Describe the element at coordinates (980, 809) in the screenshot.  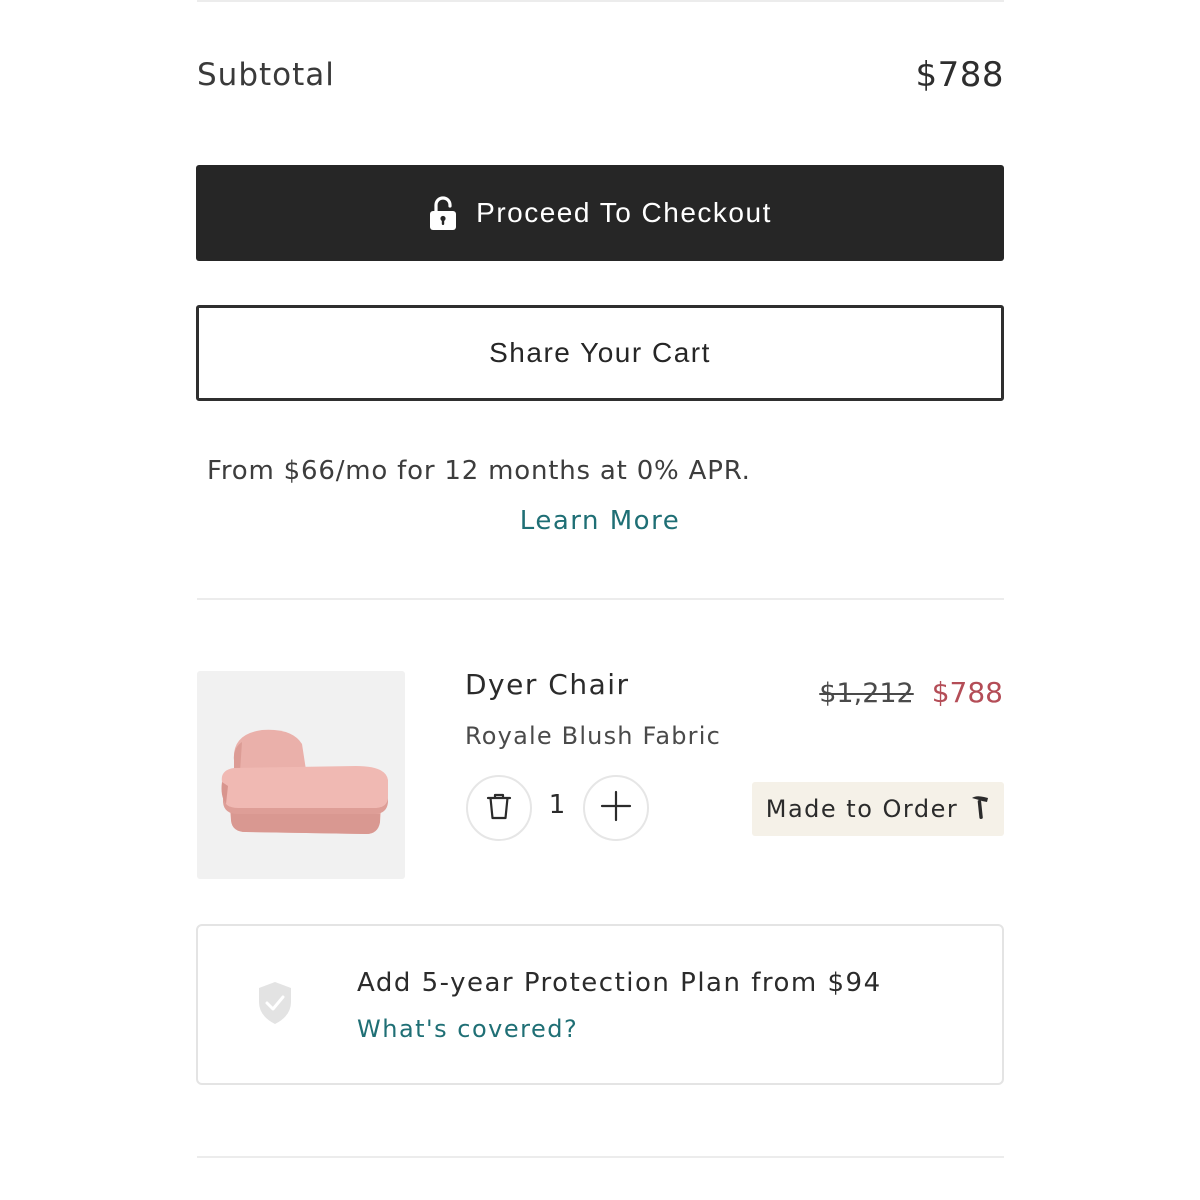
I see `hammer-icon` at that location.